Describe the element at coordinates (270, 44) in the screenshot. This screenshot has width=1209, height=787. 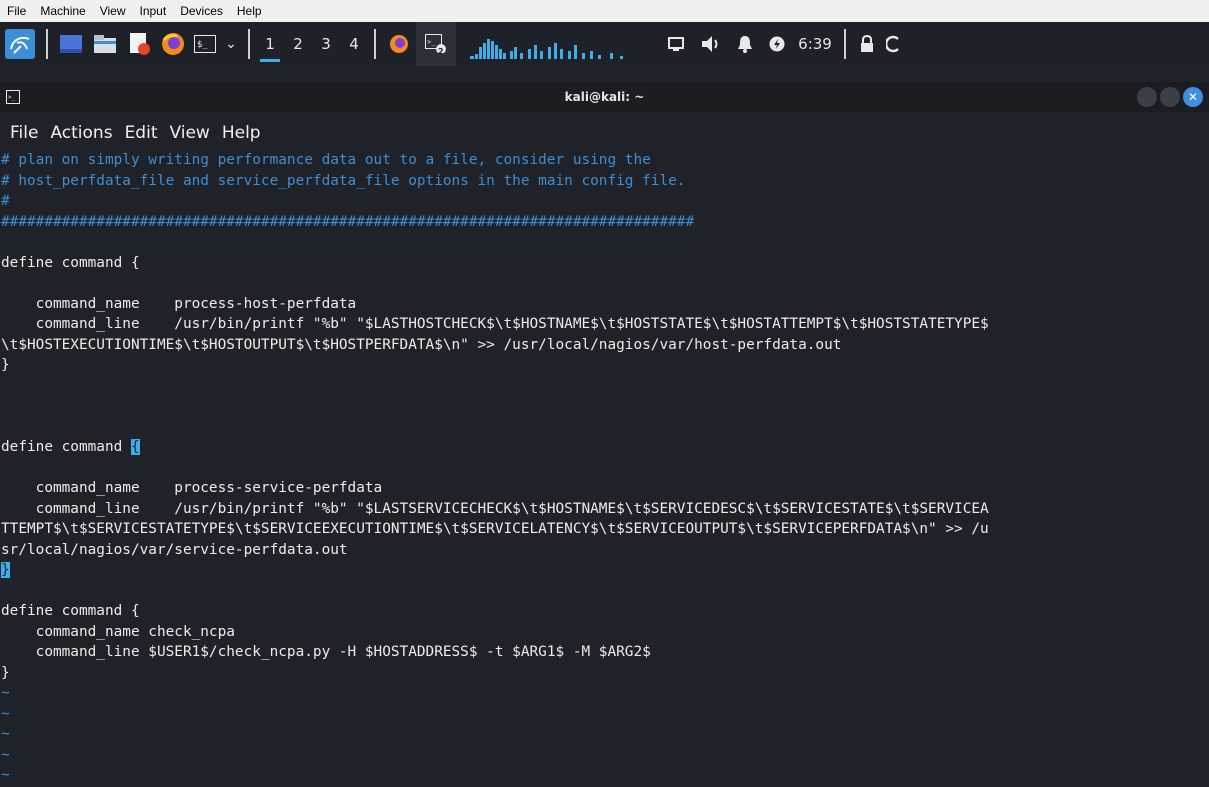
I see `workspace-1: 1` at that location.